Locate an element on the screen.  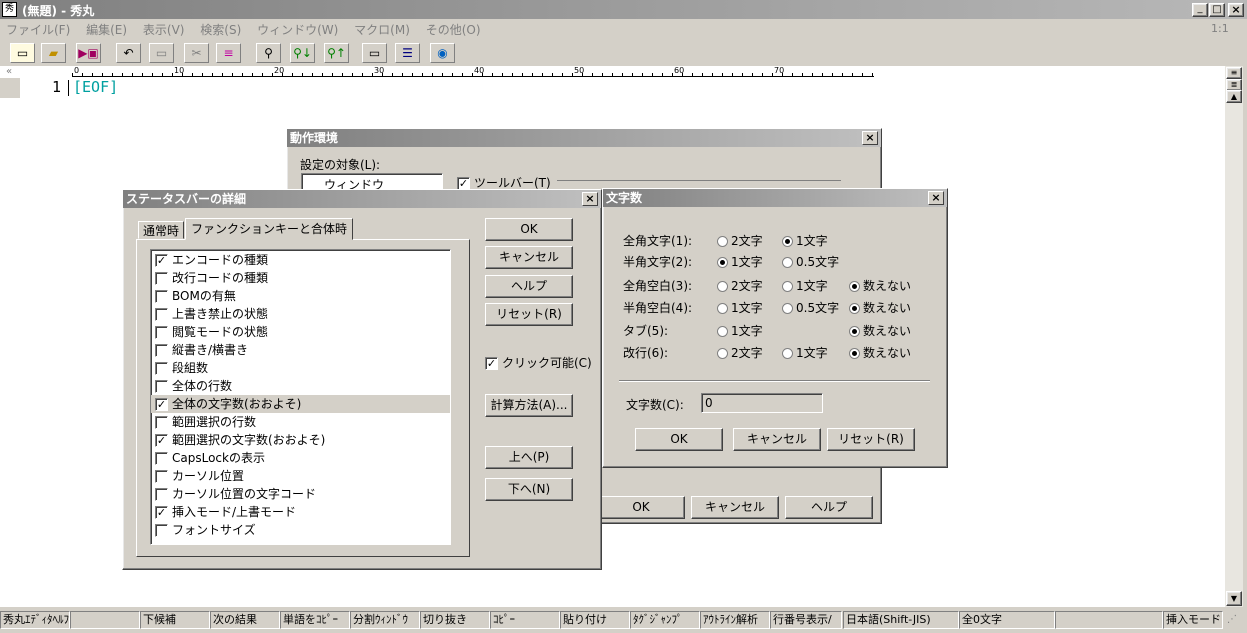
find-down-icon: ⚲↓ is located at coordinates (302, 53).